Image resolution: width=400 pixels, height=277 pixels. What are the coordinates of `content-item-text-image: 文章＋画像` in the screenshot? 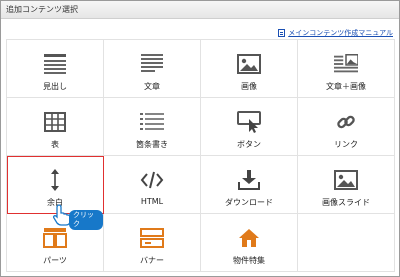 It's located at (346, 69).